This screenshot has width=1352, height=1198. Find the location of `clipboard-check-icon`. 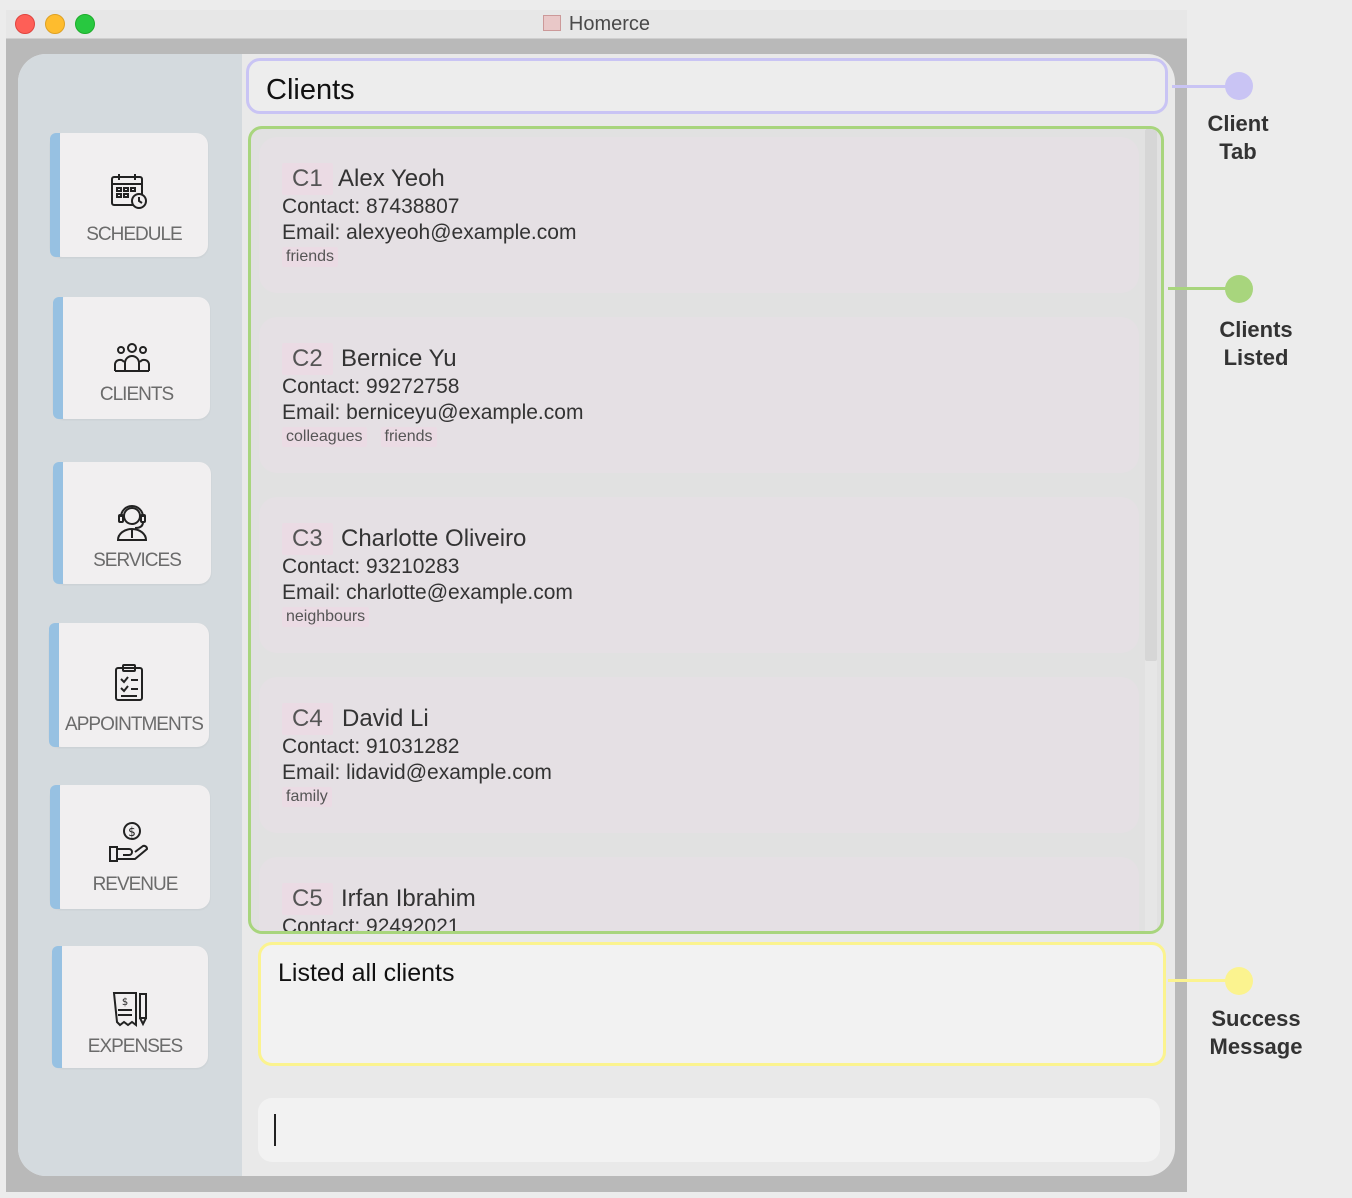

clipboard-check-icon is located at coordinates (129, 682).